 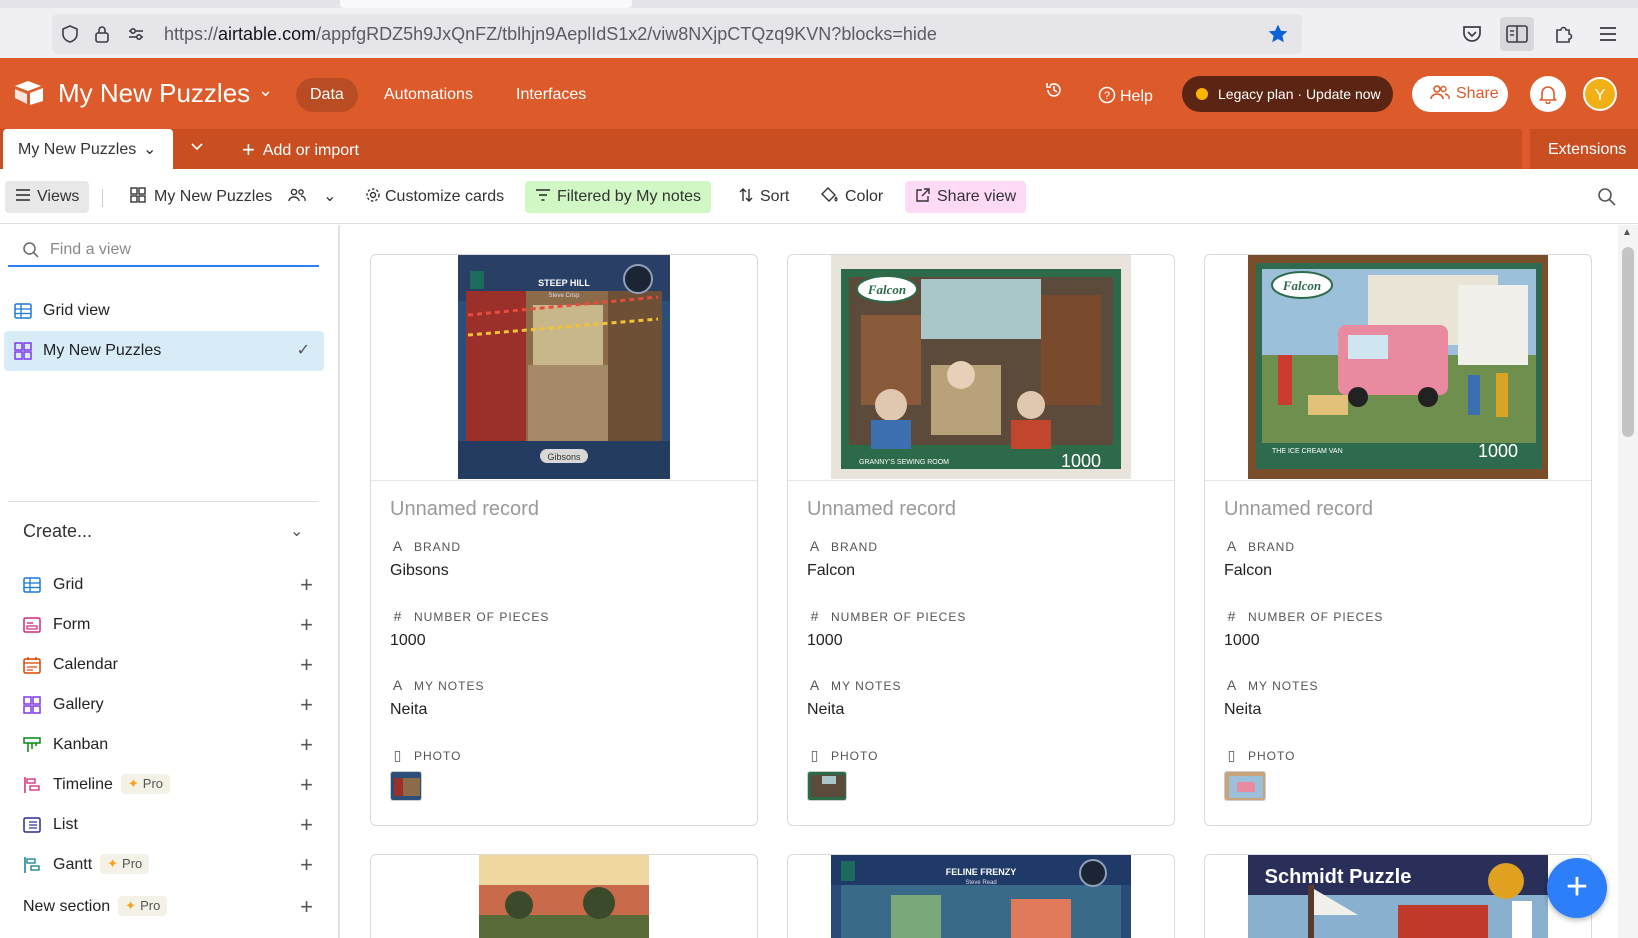 I want to click on color-button: Color, so click(x=852, y=197).